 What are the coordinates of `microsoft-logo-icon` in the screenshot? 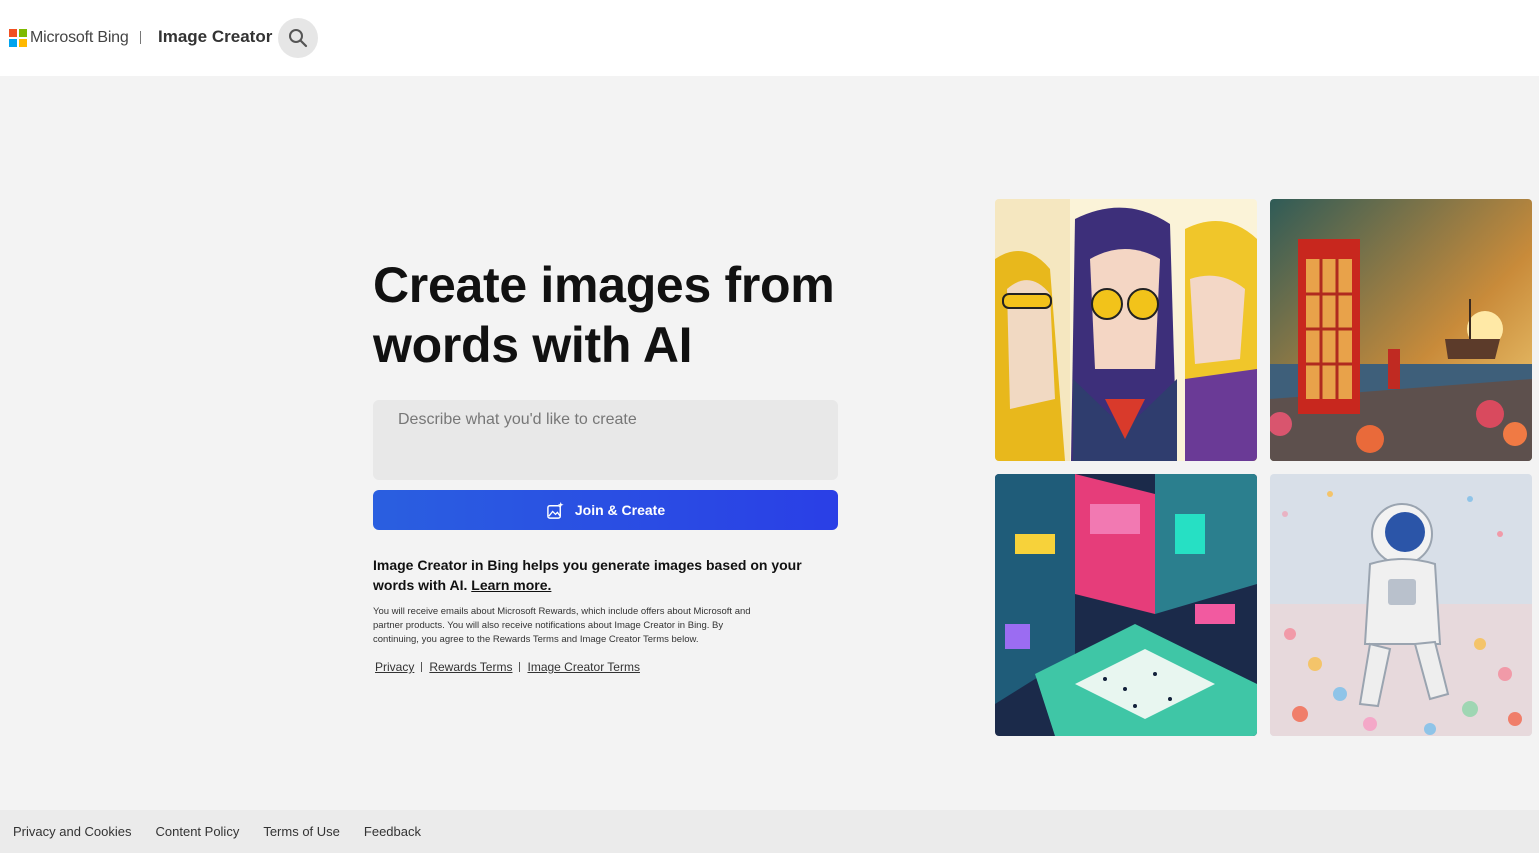 It's located at (18, 38).